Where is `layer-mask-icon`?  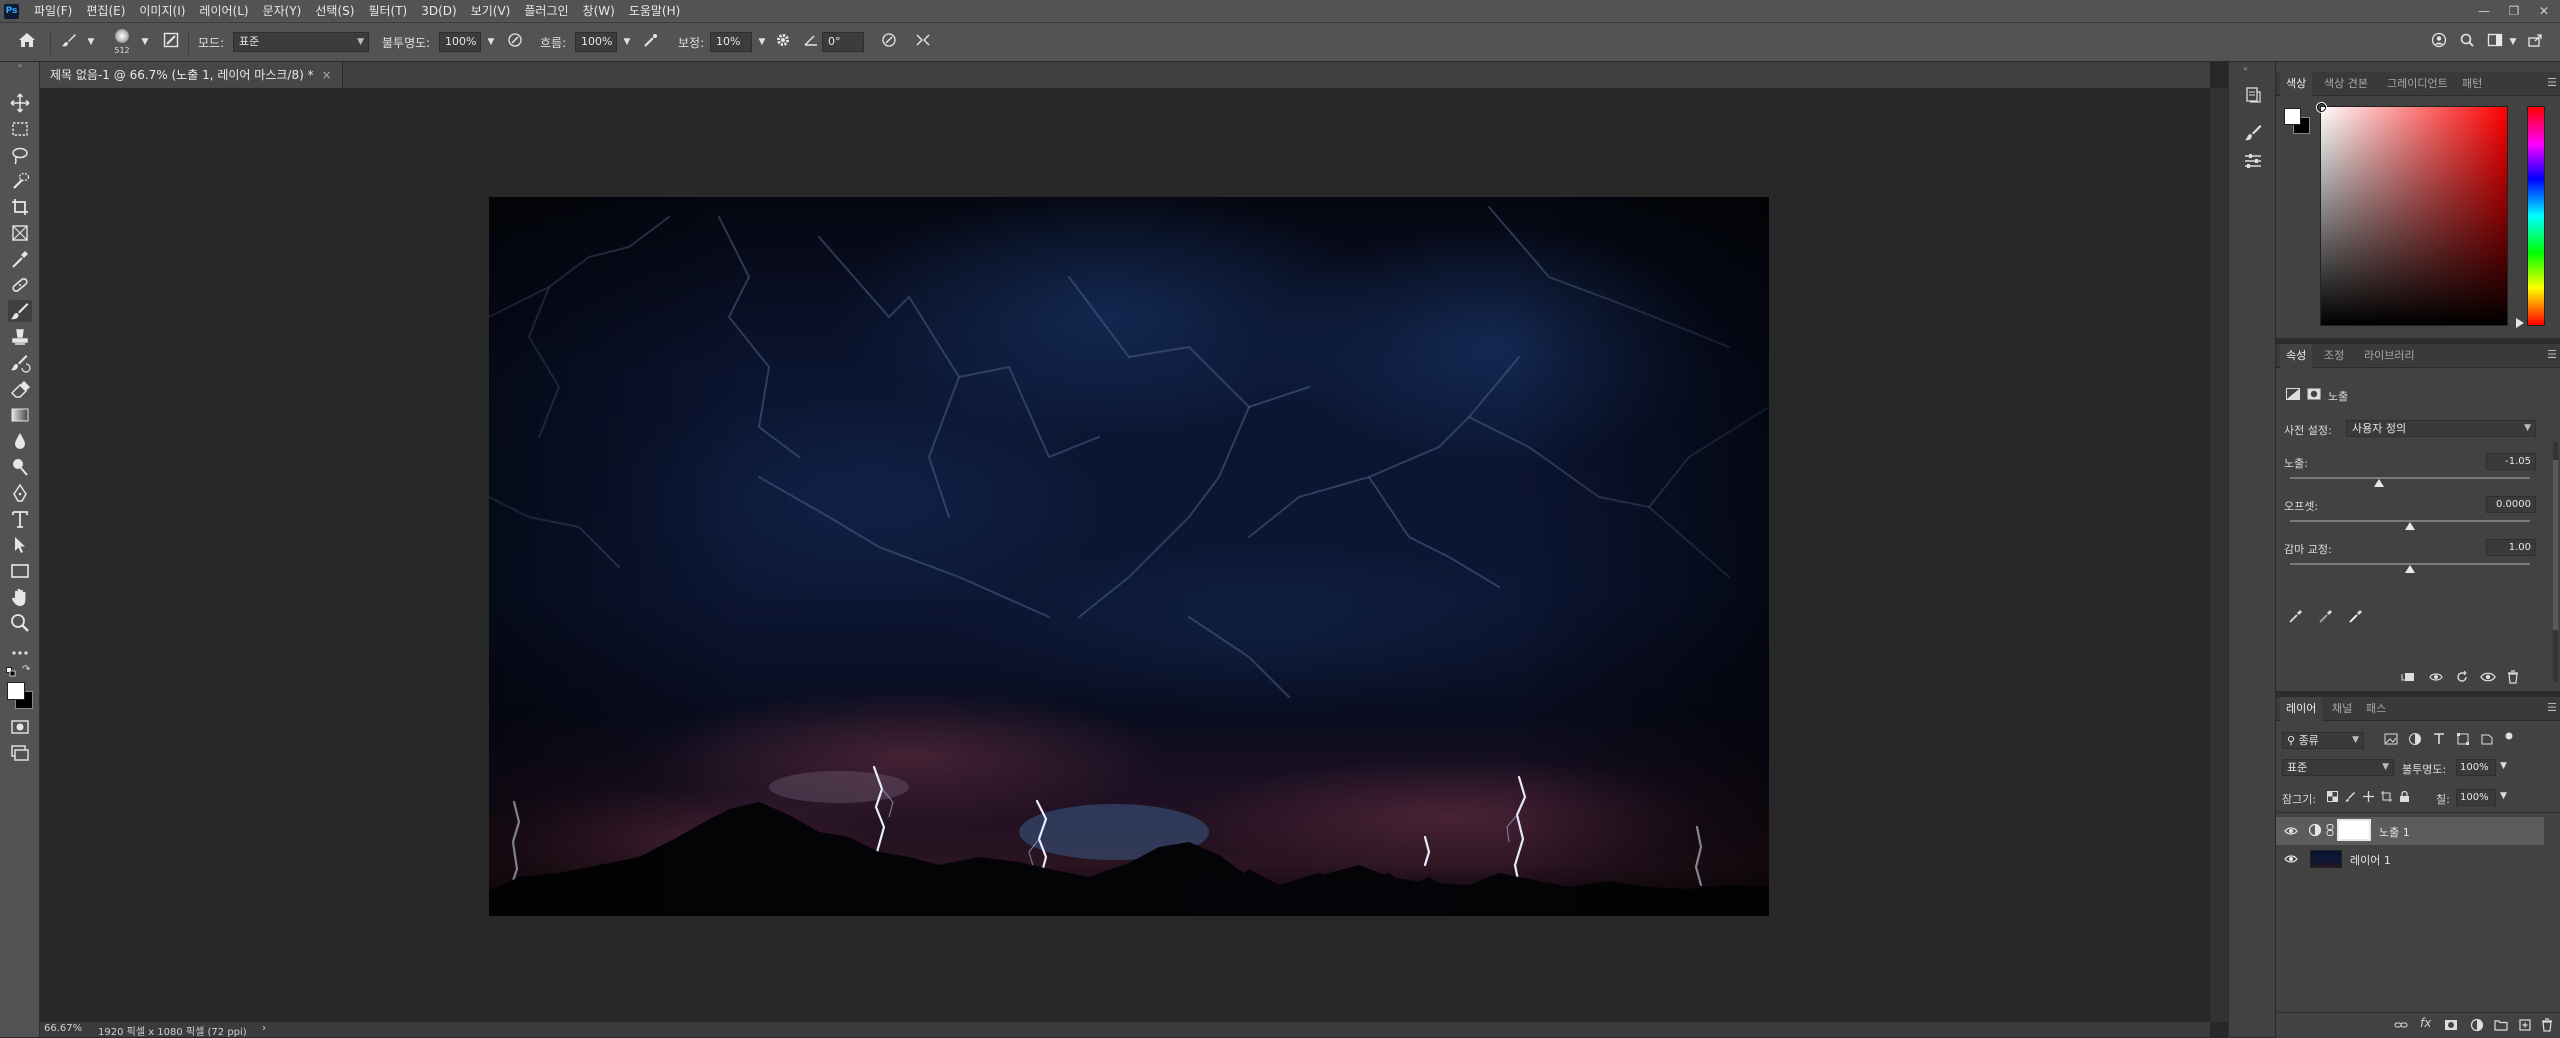 layer-mask-icon is located at coordinates (2314, 394).